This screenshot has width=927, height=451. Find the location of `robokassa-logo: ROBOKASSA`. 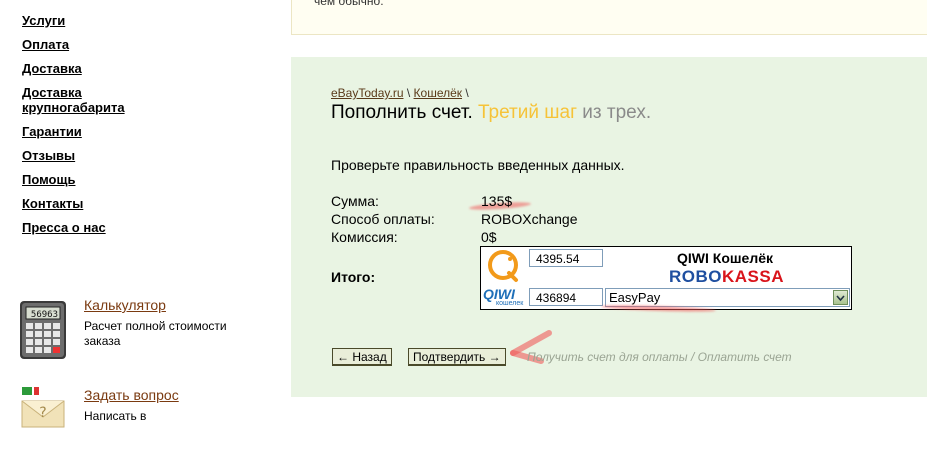

robokassa-logo: ROBOKASSA is located at coordinates (726, 277).